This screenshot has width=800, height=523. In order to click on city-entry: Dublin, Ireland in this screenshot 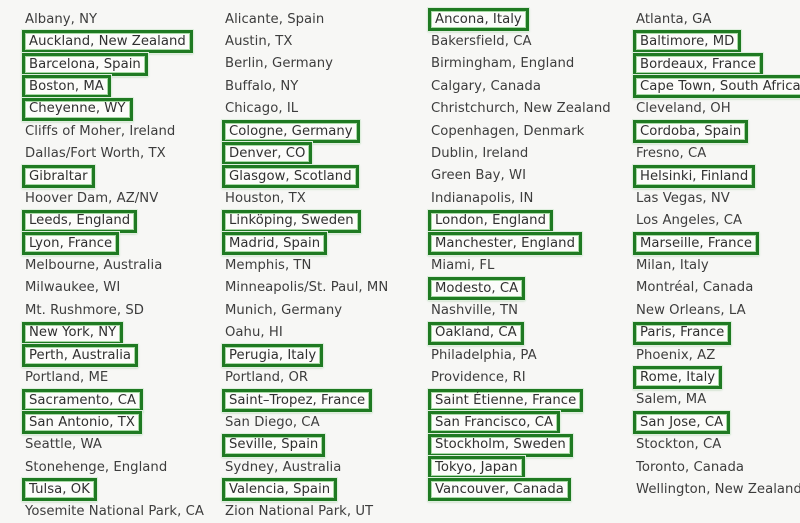, I will do `click(479, 153)`.